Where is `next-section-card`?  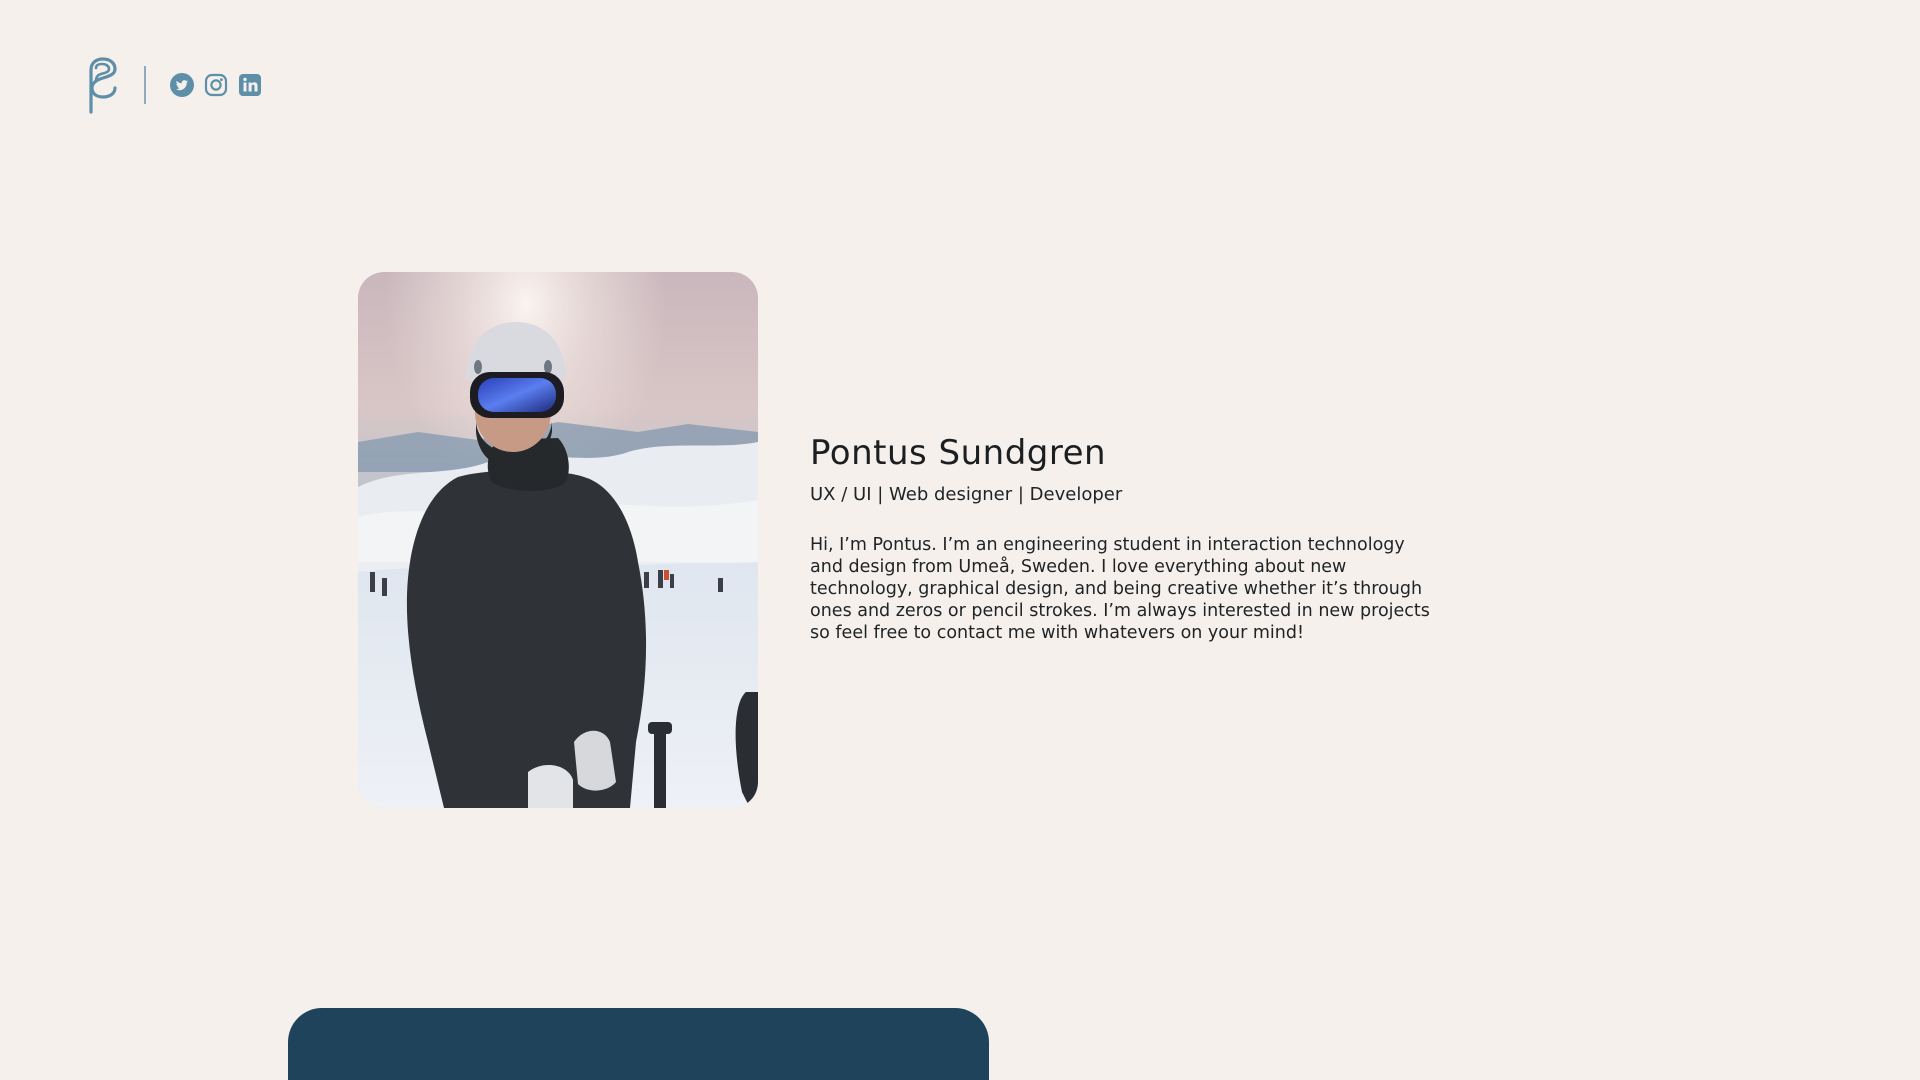 next-section-card is located at coordinates (638, 1044).